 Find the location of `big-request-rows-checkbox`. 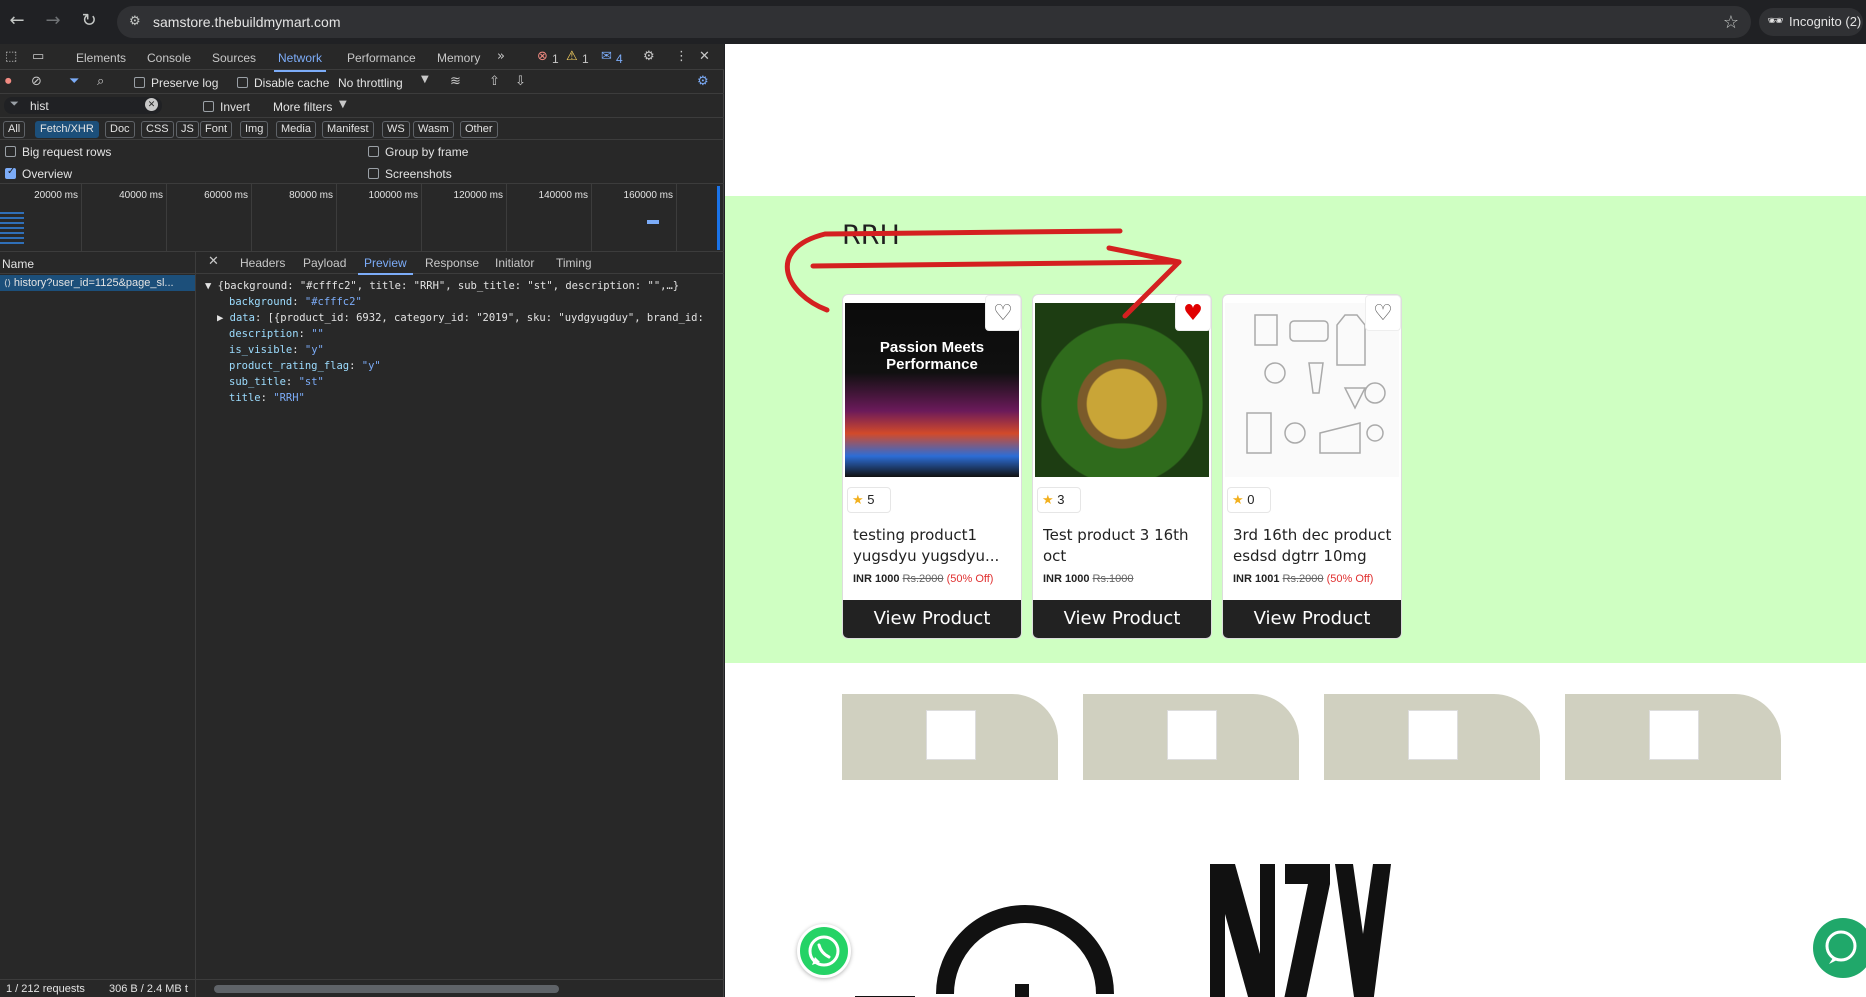

big-request-rows-checkbox is located at coordinates (10, 151).